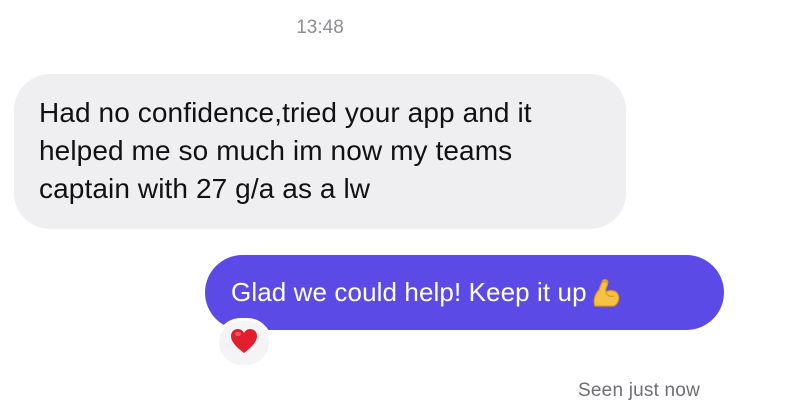 The height and width of the screenshot is (419, 788). Describe the element at coordinates (320, 27) in the screenshot. I see `message-timestamp: 13:48` at that location.